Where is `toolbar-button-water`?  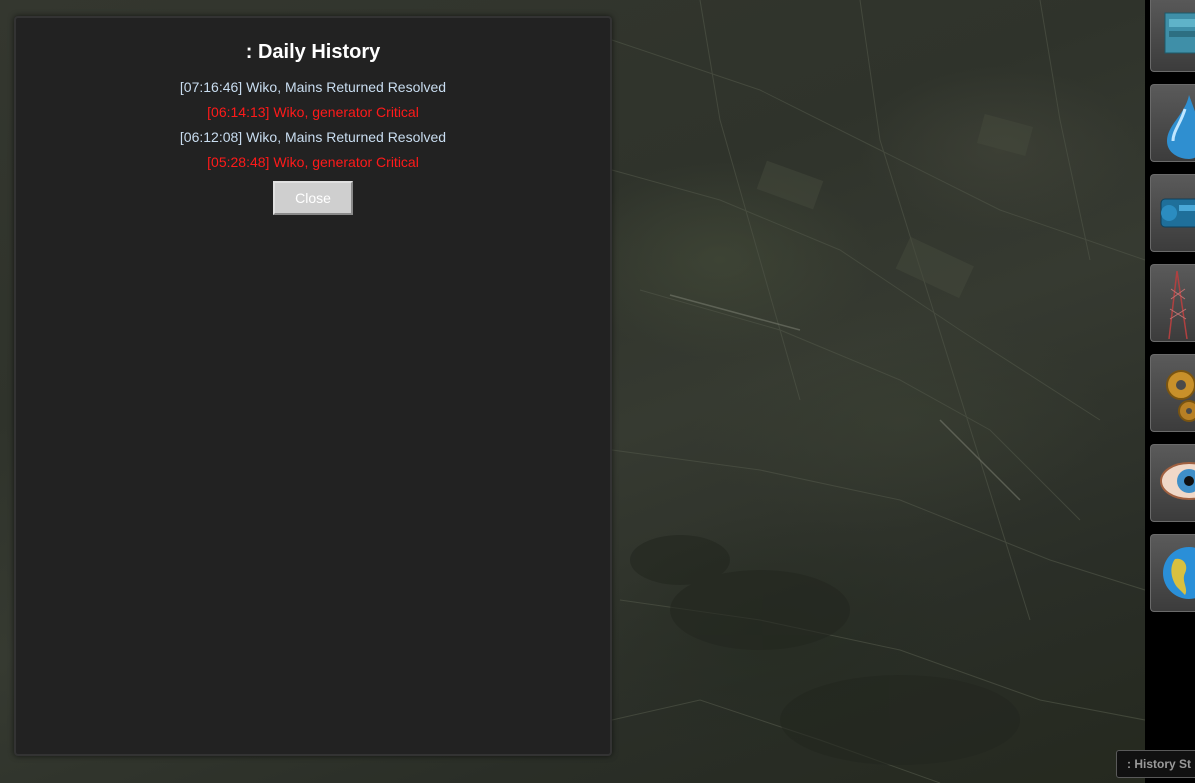
toolbar-button-water is located at coordinates (1172, 123).